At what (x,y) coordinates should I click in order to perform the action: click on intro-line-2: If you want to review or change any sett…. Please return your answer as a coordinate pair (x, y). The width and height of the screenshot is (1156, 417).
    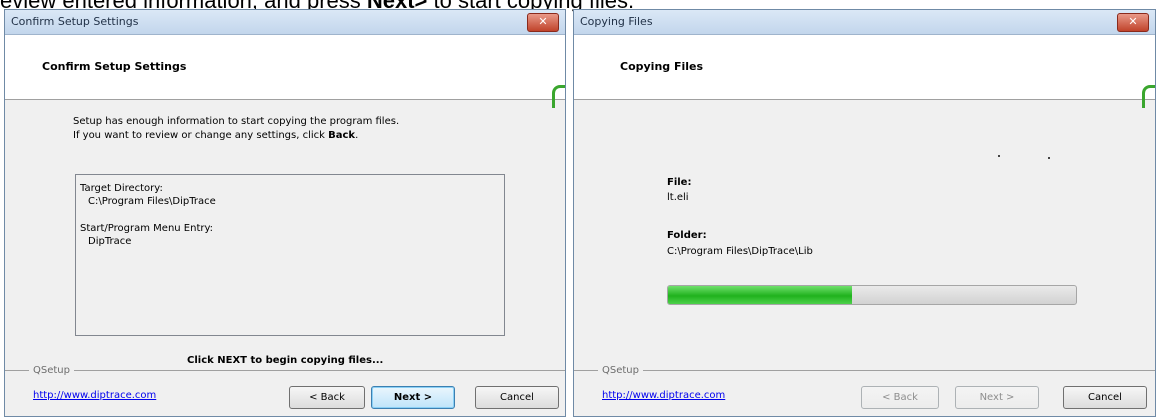
    Looking at the image, I should click on (236, 136).